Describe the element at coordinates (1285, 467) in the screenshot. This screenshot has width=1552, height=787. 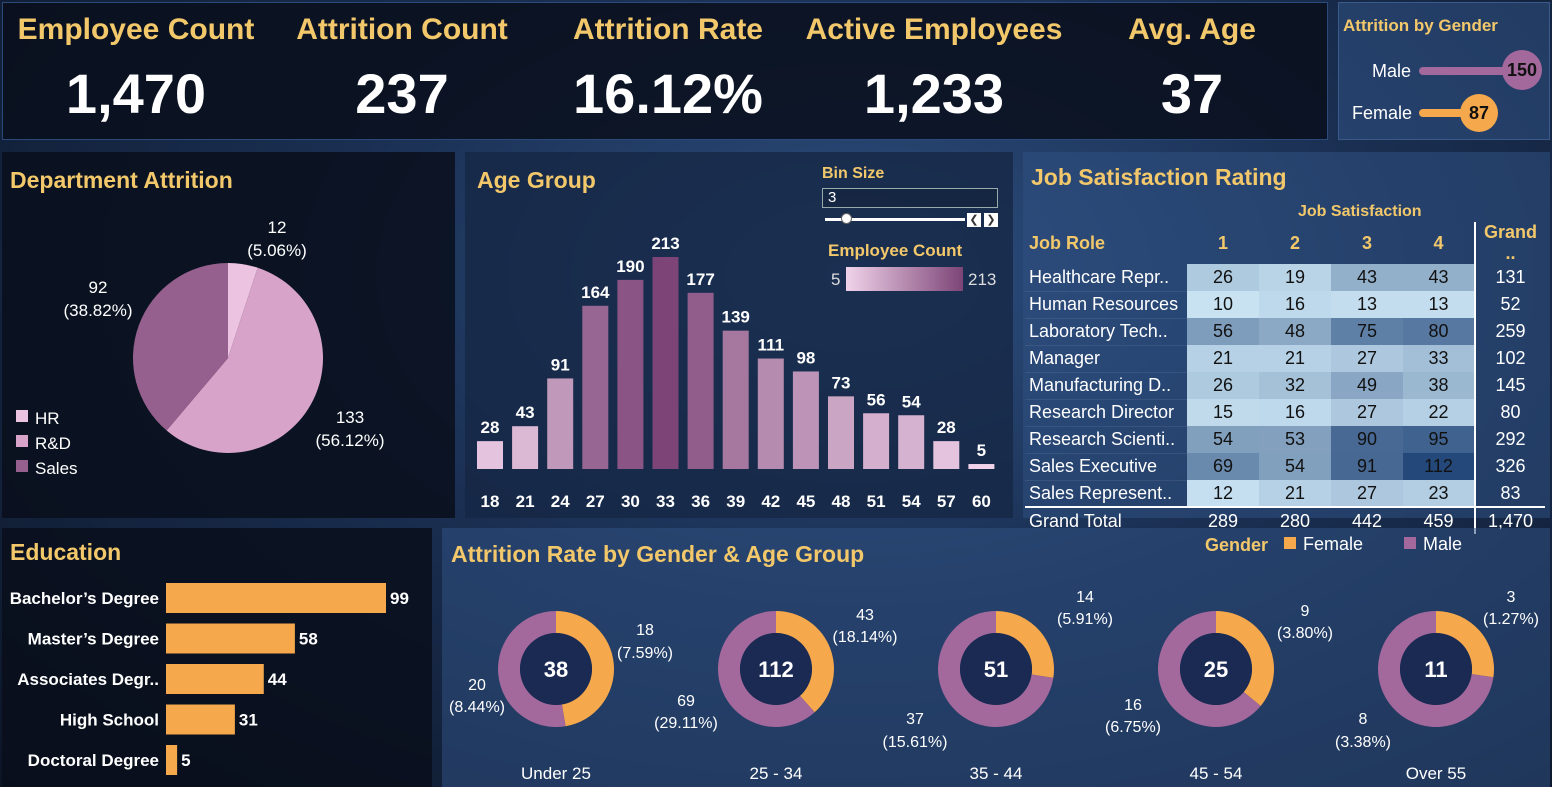
I see `table-row: Sales Executive 69 54 91 112 326` at that location.